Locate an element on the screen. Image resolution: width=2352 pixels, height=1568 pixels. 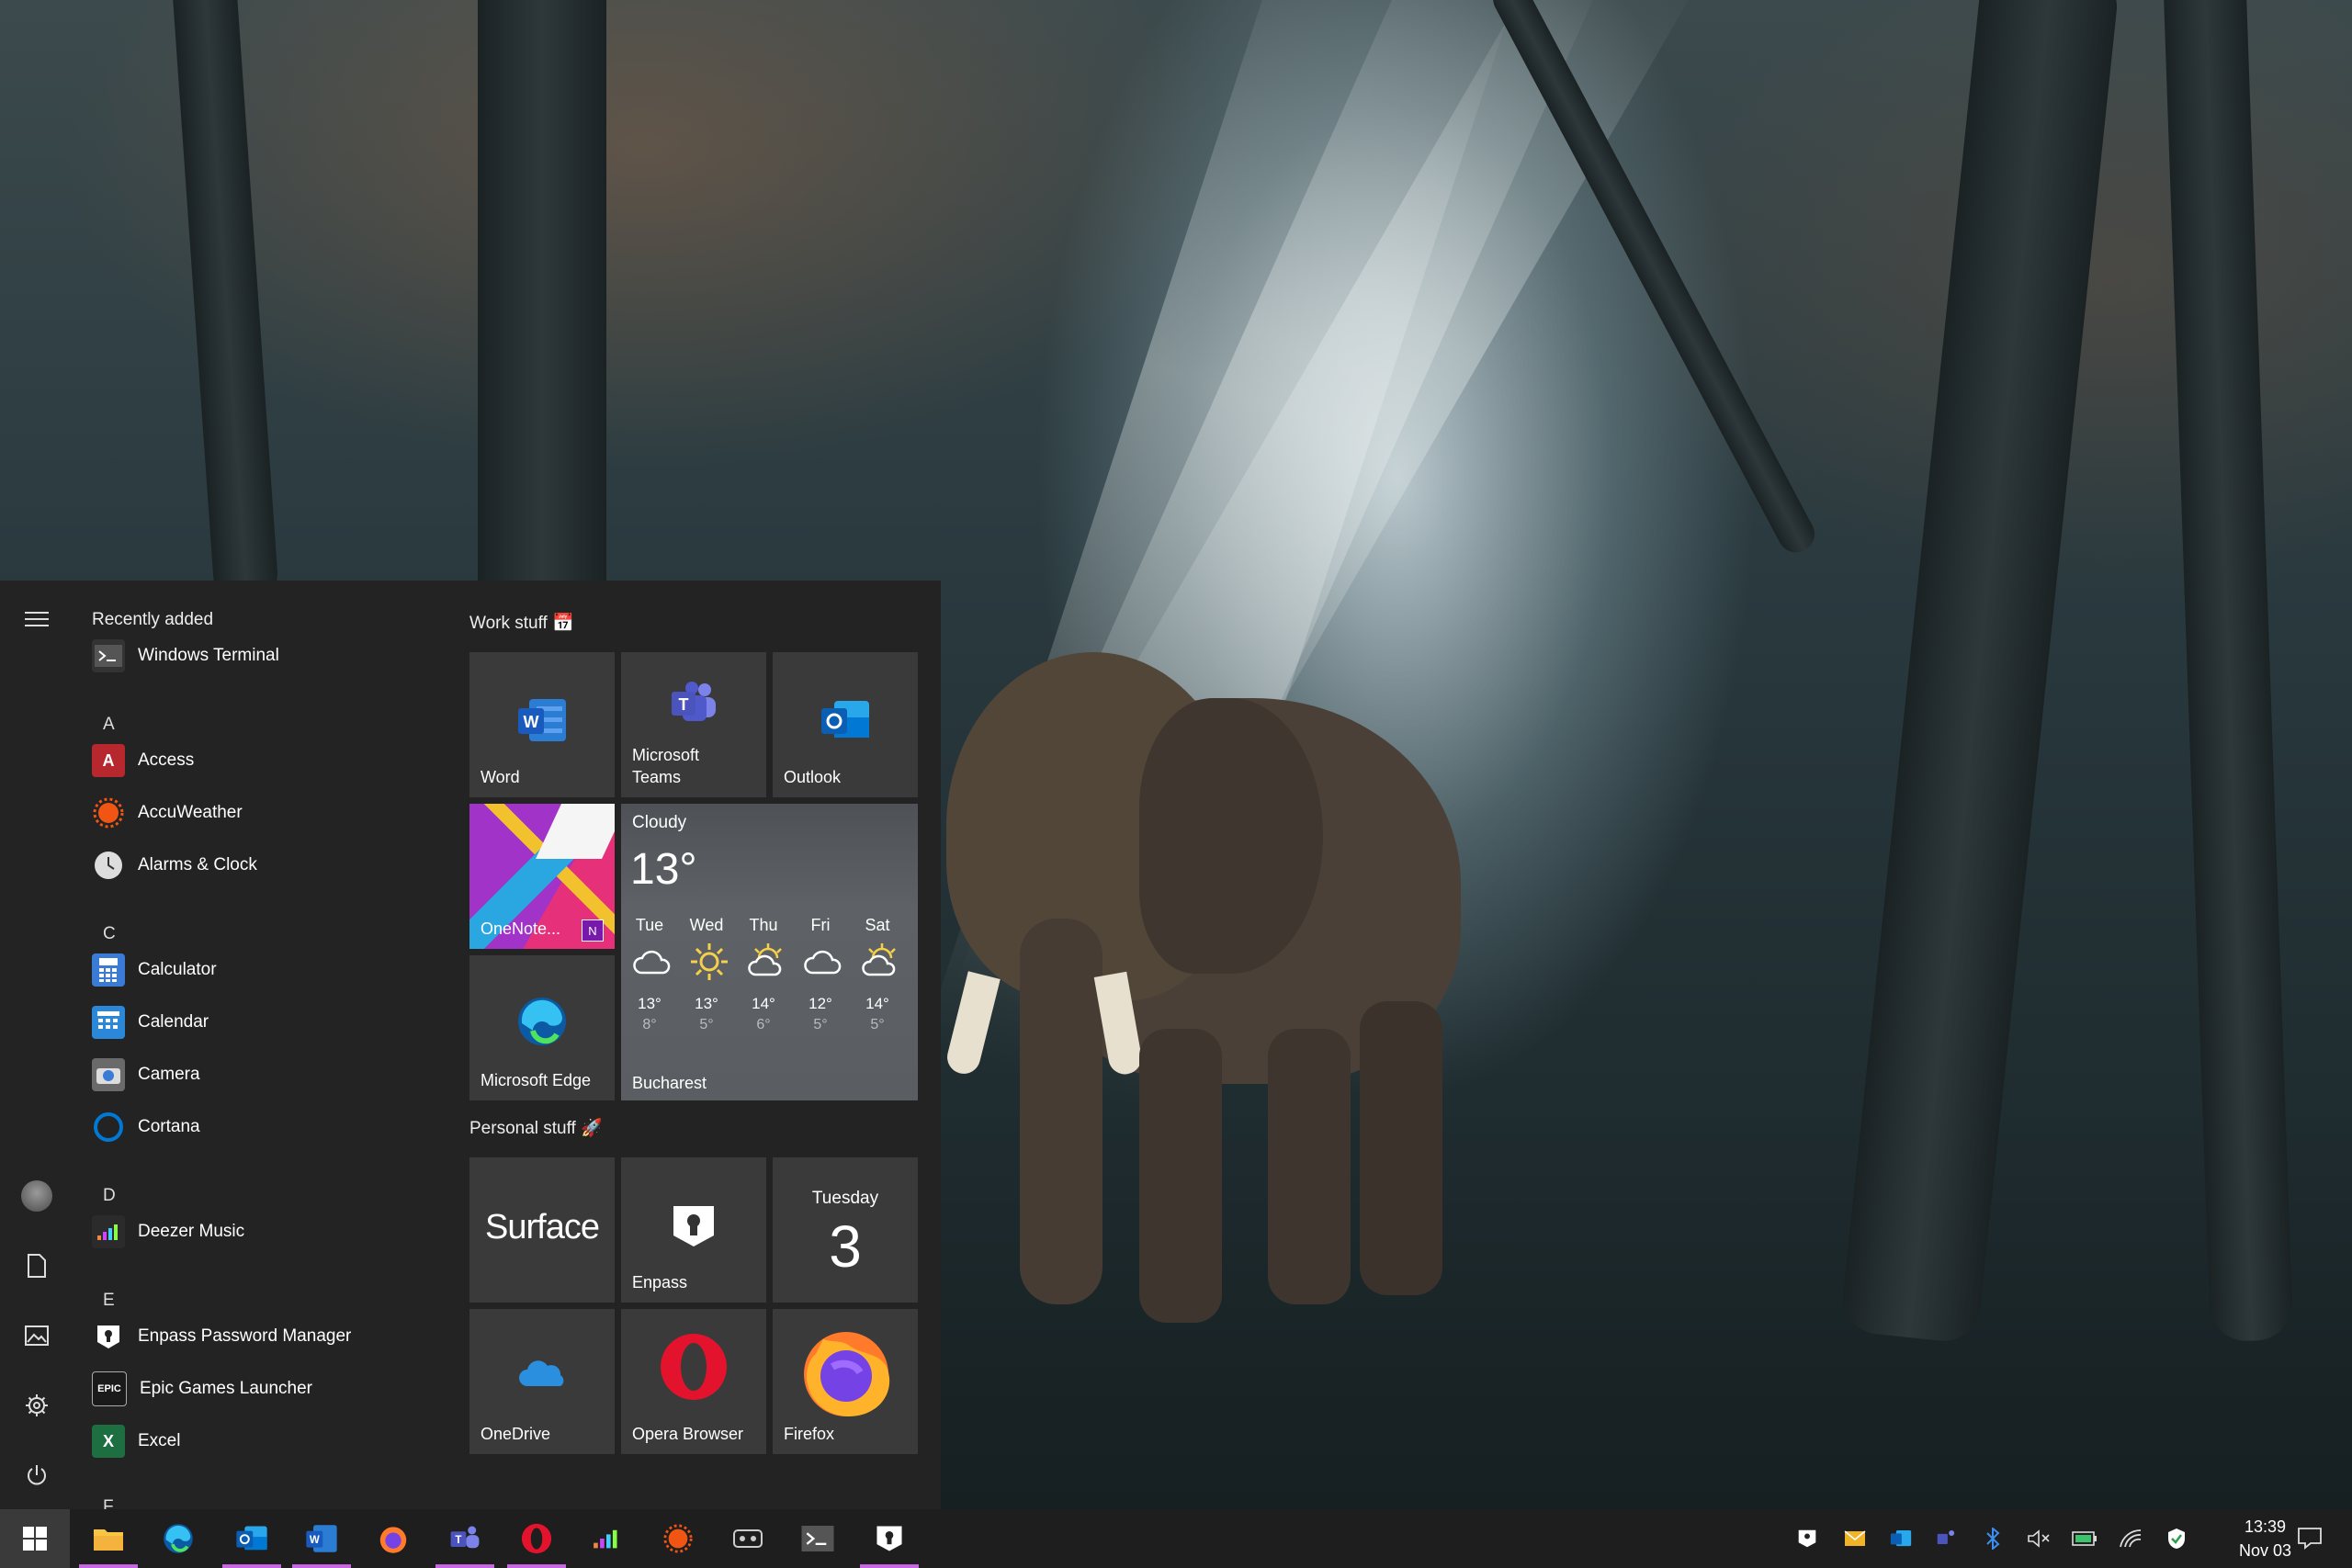
tray-teams is located at coordinates (1947, 1538).